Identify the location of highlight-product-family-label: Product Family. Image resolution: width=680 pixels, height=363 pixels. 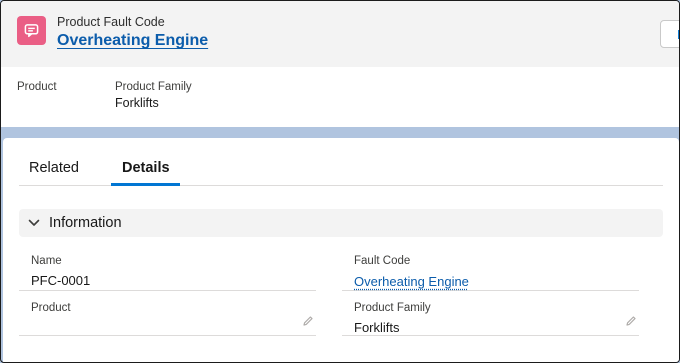
(153, 87).